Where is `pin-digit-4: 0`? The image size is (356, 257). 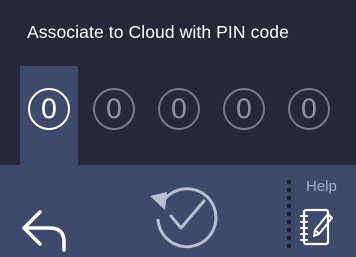 pin-digit-4: 0 is located at coordinates (244, 109).